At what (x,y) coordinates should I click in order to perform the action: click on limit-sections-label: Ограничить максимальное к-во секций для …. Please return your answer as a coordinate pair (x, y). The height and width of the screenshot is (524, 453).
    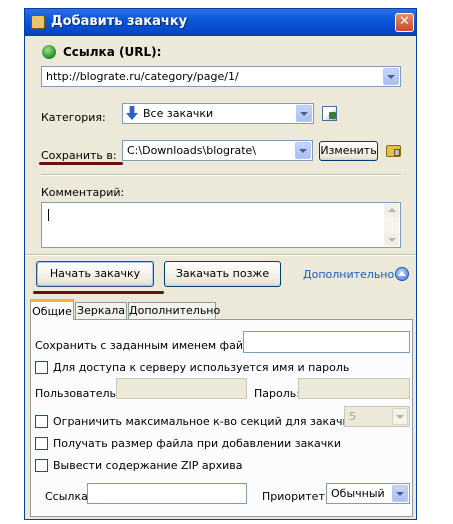
    Looking at the image, I should click on (205, 421).